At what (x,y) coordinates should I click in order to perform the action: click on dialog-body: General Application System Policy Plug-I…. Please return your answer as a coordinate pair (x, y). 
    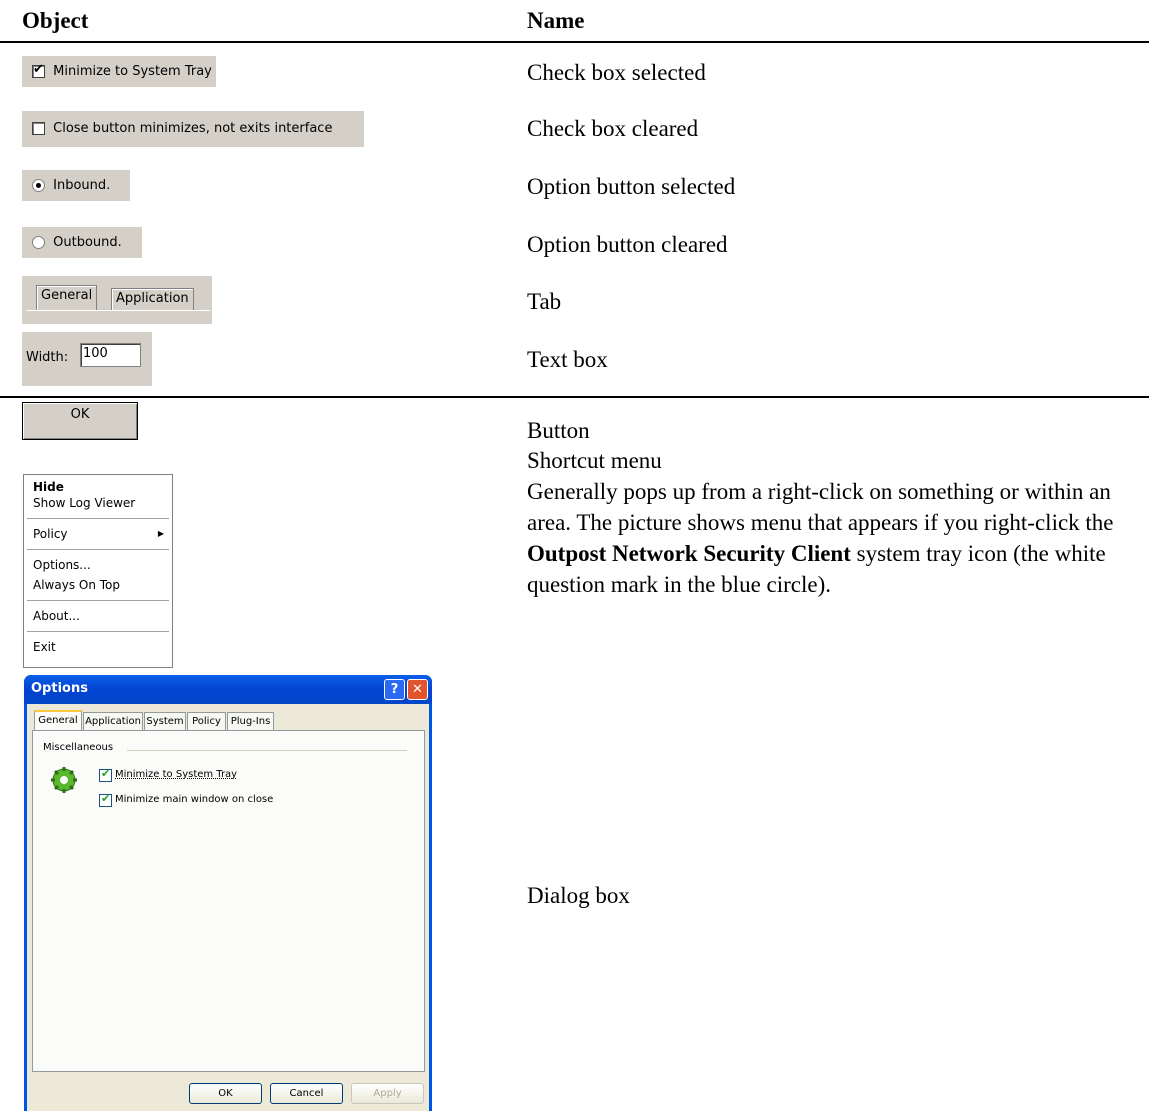
    Looking at the image, I should click on (228, 907).